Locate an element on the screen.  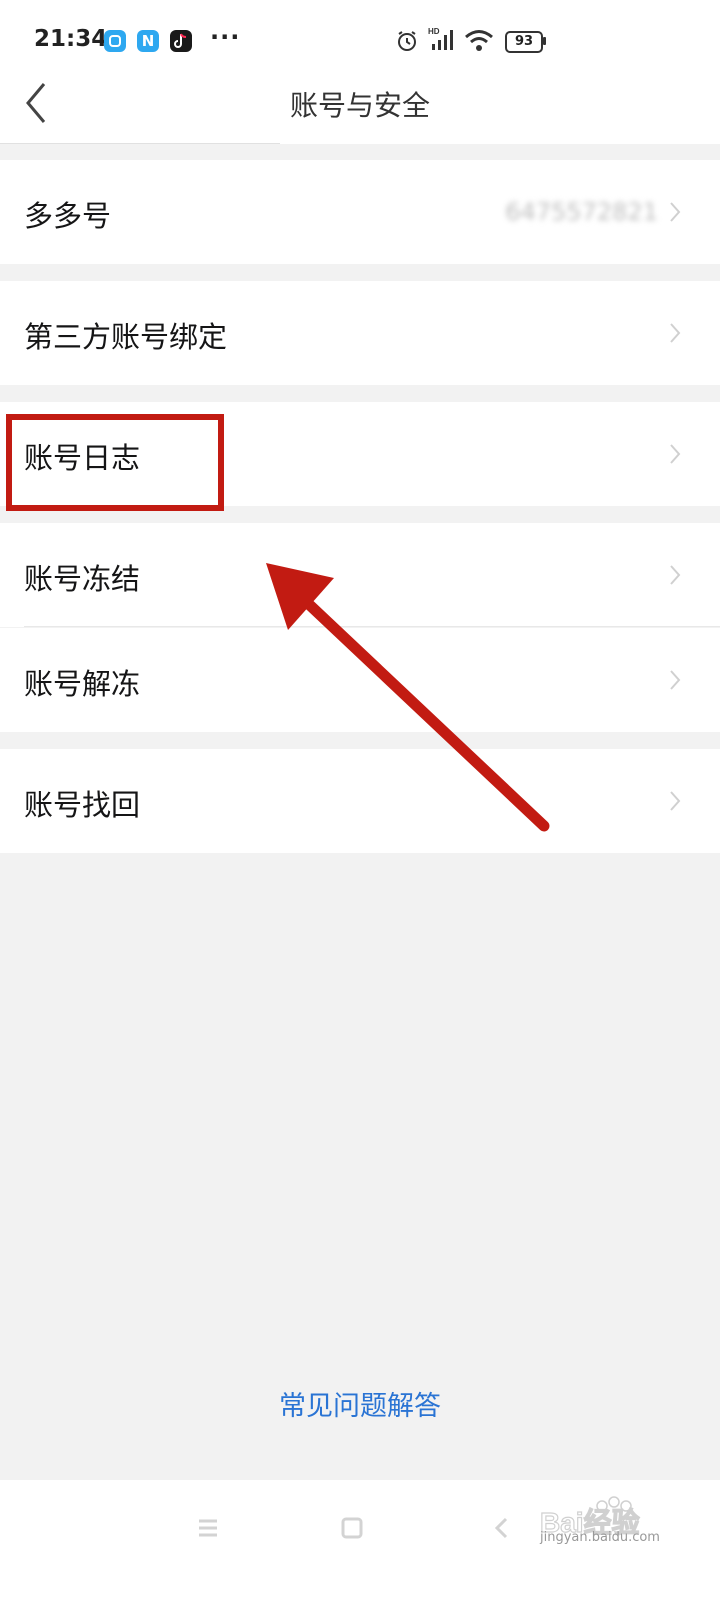
duoduo-id-value: 6475572821 is located at coordinates (581, 212).